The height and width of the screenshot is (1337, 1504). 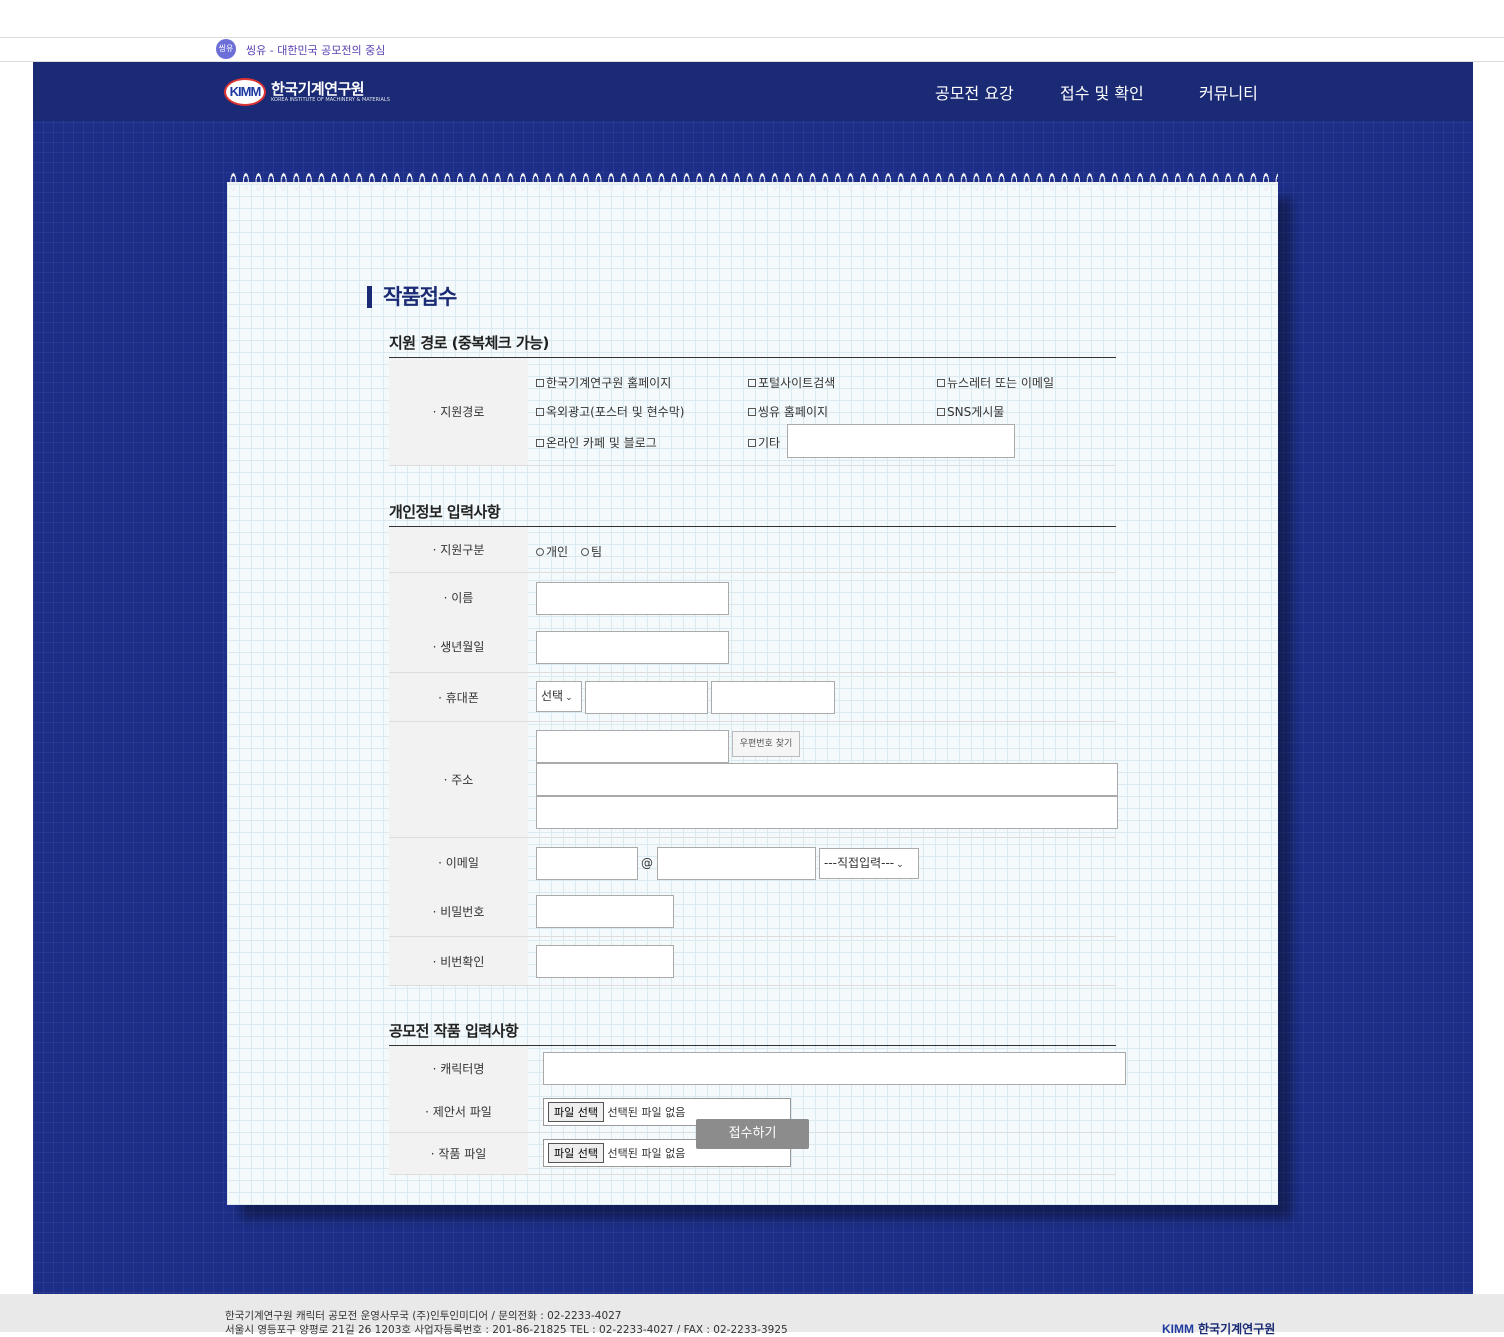 I want to click on email-row: · 이메일 @ ---직접입력--- ⌄, so click(x=752, y=862).